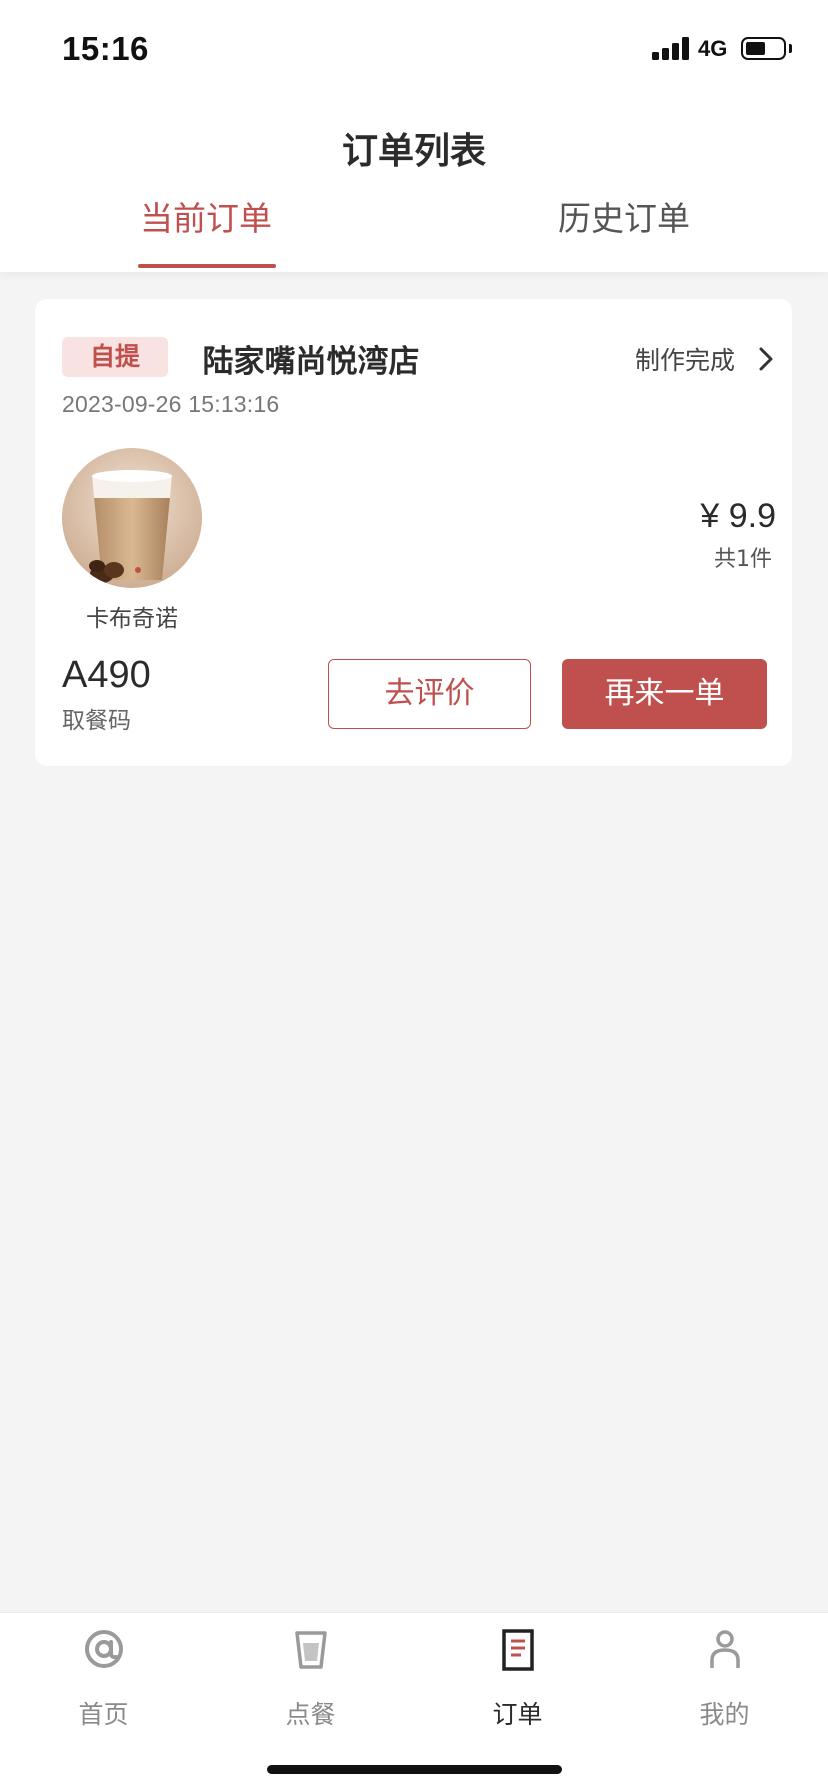 The image size is (828, 1792). Describe the element at coordinates (743, 559) in the screenshot. I see `item-count: 共1件` at that location.